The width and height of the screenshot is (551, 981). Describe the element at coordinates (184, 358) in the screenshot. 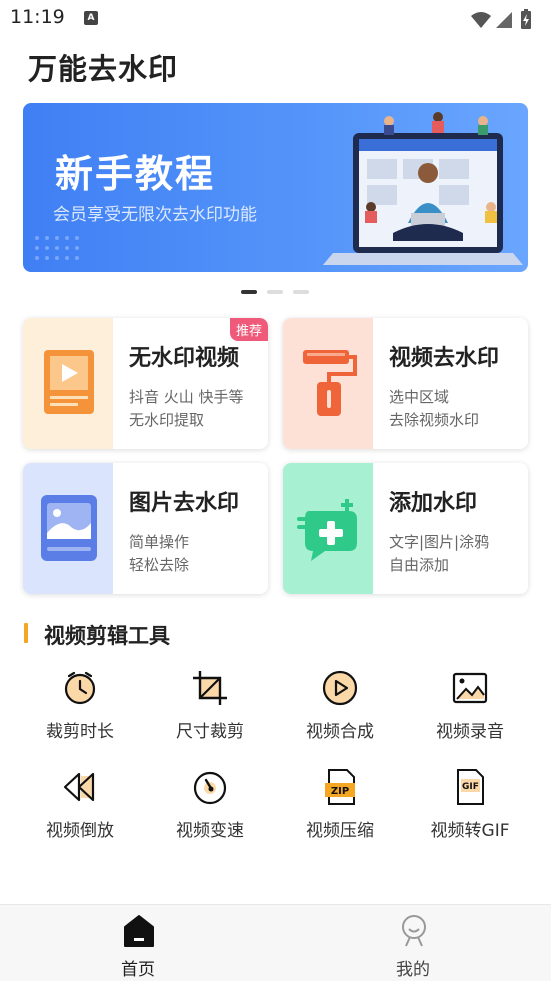

I see `card-title: 无水印视频` at that location.